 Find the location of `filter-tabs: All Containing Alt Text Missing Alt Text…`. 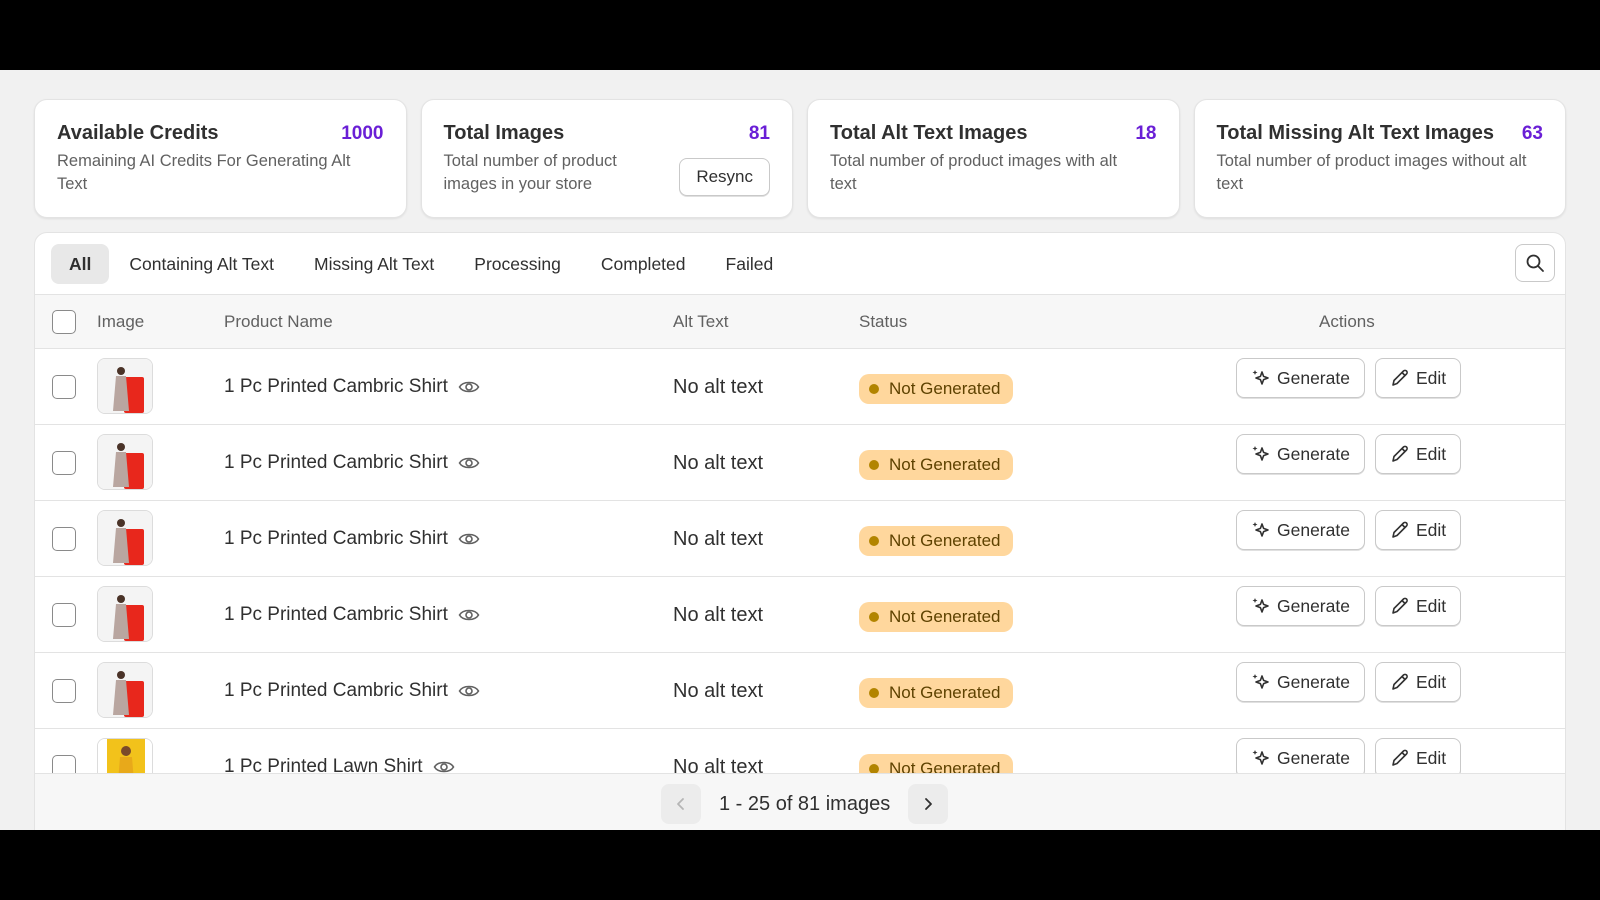

filter-tabs: All Containing Alt Text Missing Alt Text… is located at coordinates (800, 264).